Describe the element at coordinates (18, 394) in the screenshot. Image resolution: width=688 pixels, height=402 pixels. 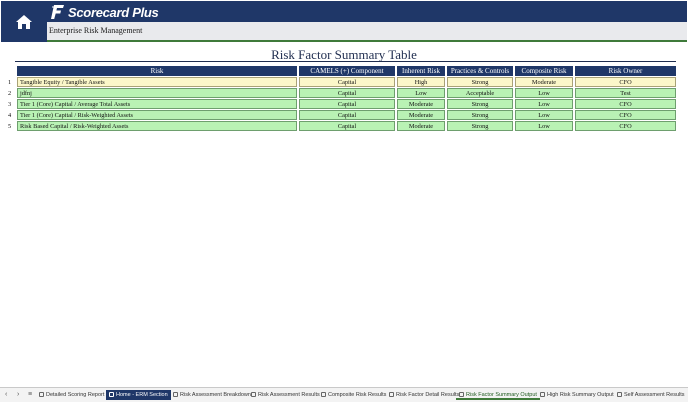
I see `next-sheet-button: ›` at that location.